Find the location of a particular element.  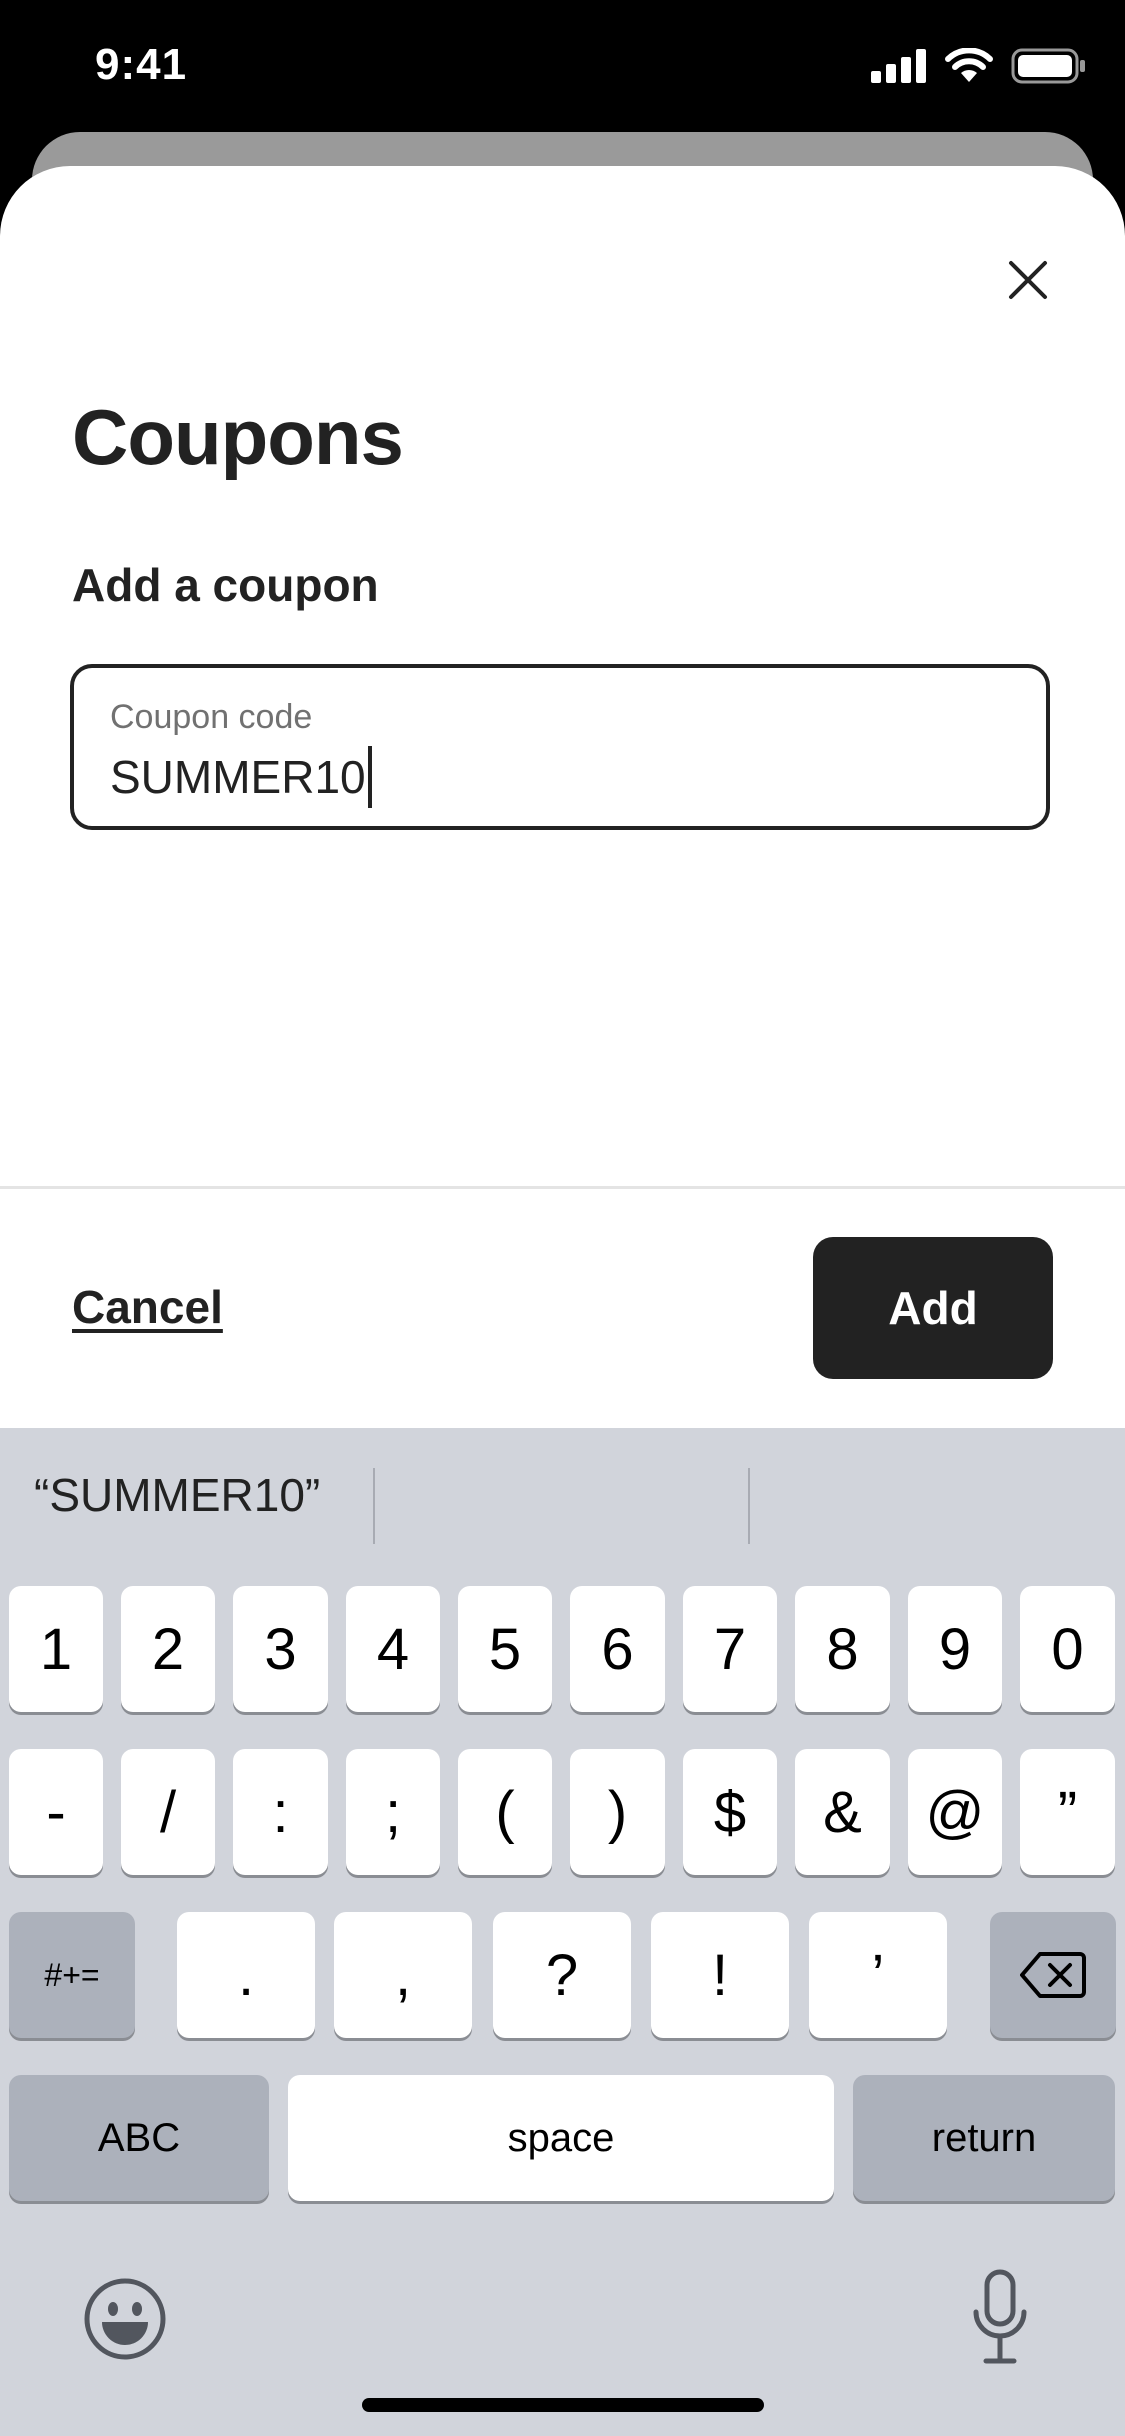

key-ampersand: & is located at coordinates (842, 1812).